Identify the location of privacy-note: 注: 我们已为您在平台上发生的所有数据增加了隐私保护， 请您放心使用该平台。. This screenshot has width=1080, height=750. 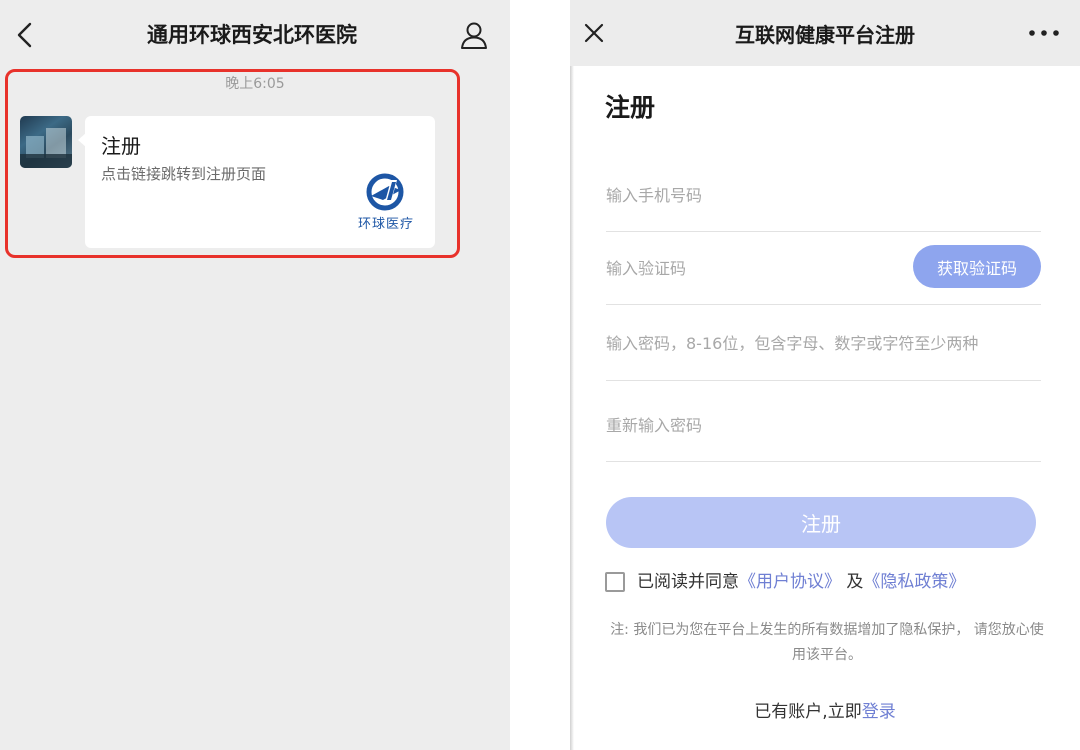
(827, 642).